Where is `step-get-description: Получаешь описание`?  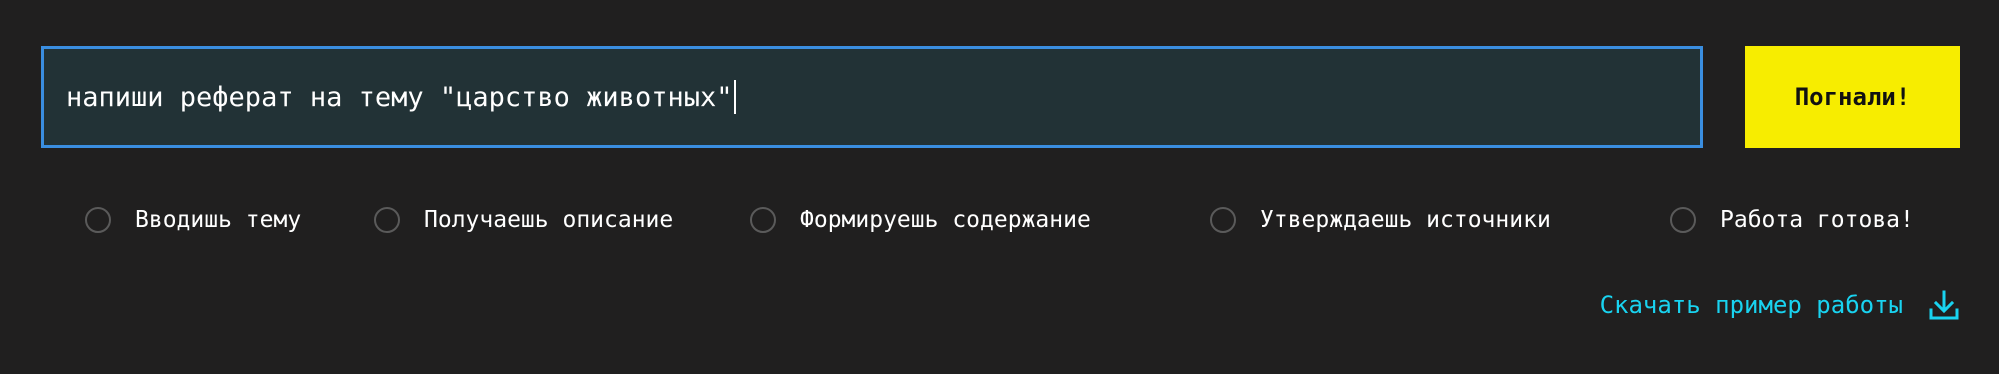
step-get-description: Получаешь описание is located at coordinates (523, 220).